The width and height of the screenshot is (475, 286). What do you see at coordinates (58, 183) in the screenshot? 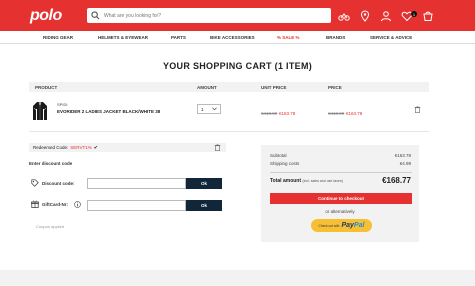
I see `discount-code-label: Discount code:` at bounding box center [58, 183].